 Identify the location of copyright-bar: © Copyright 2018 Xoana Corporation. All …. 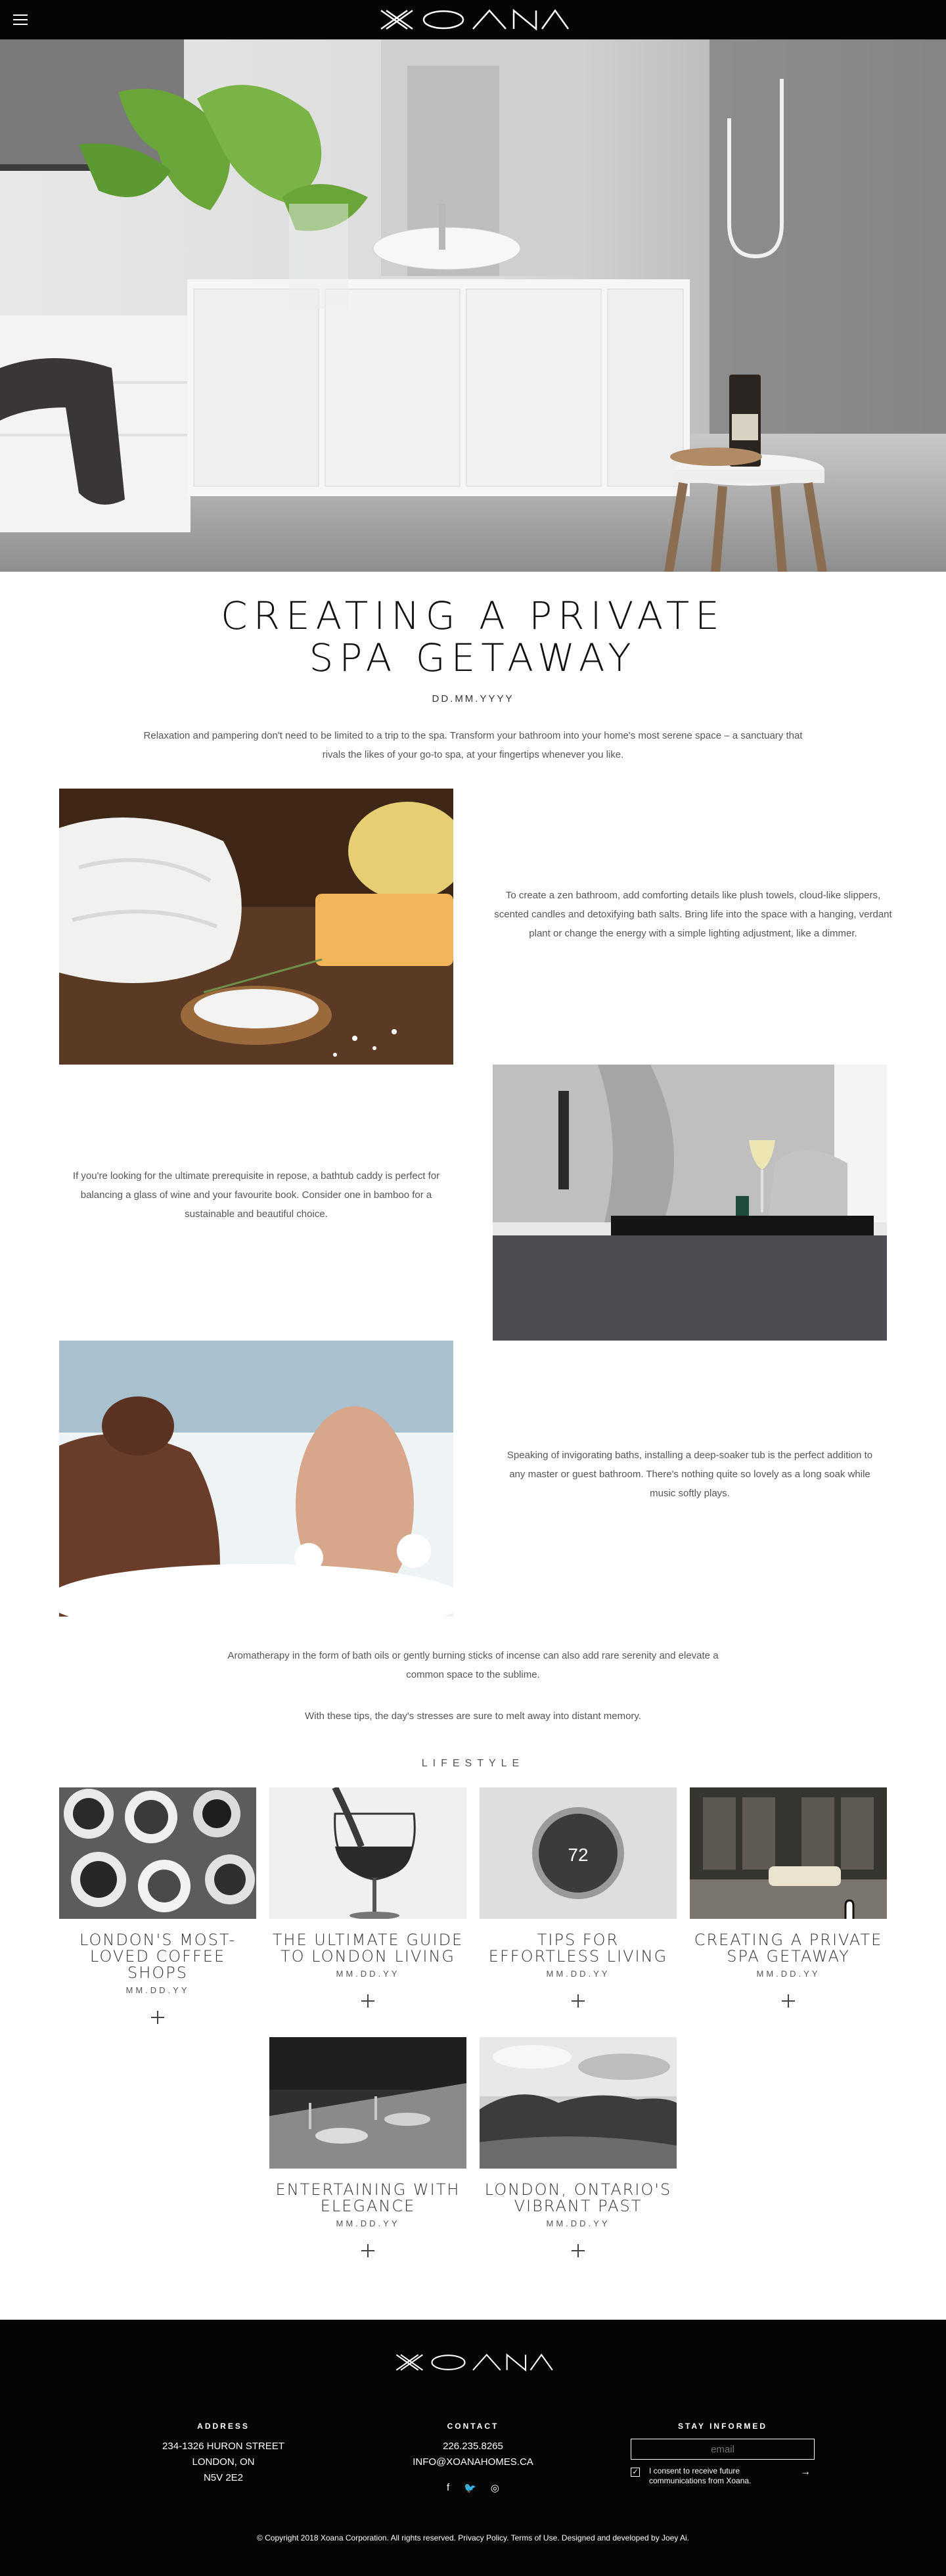
(473, 2537).